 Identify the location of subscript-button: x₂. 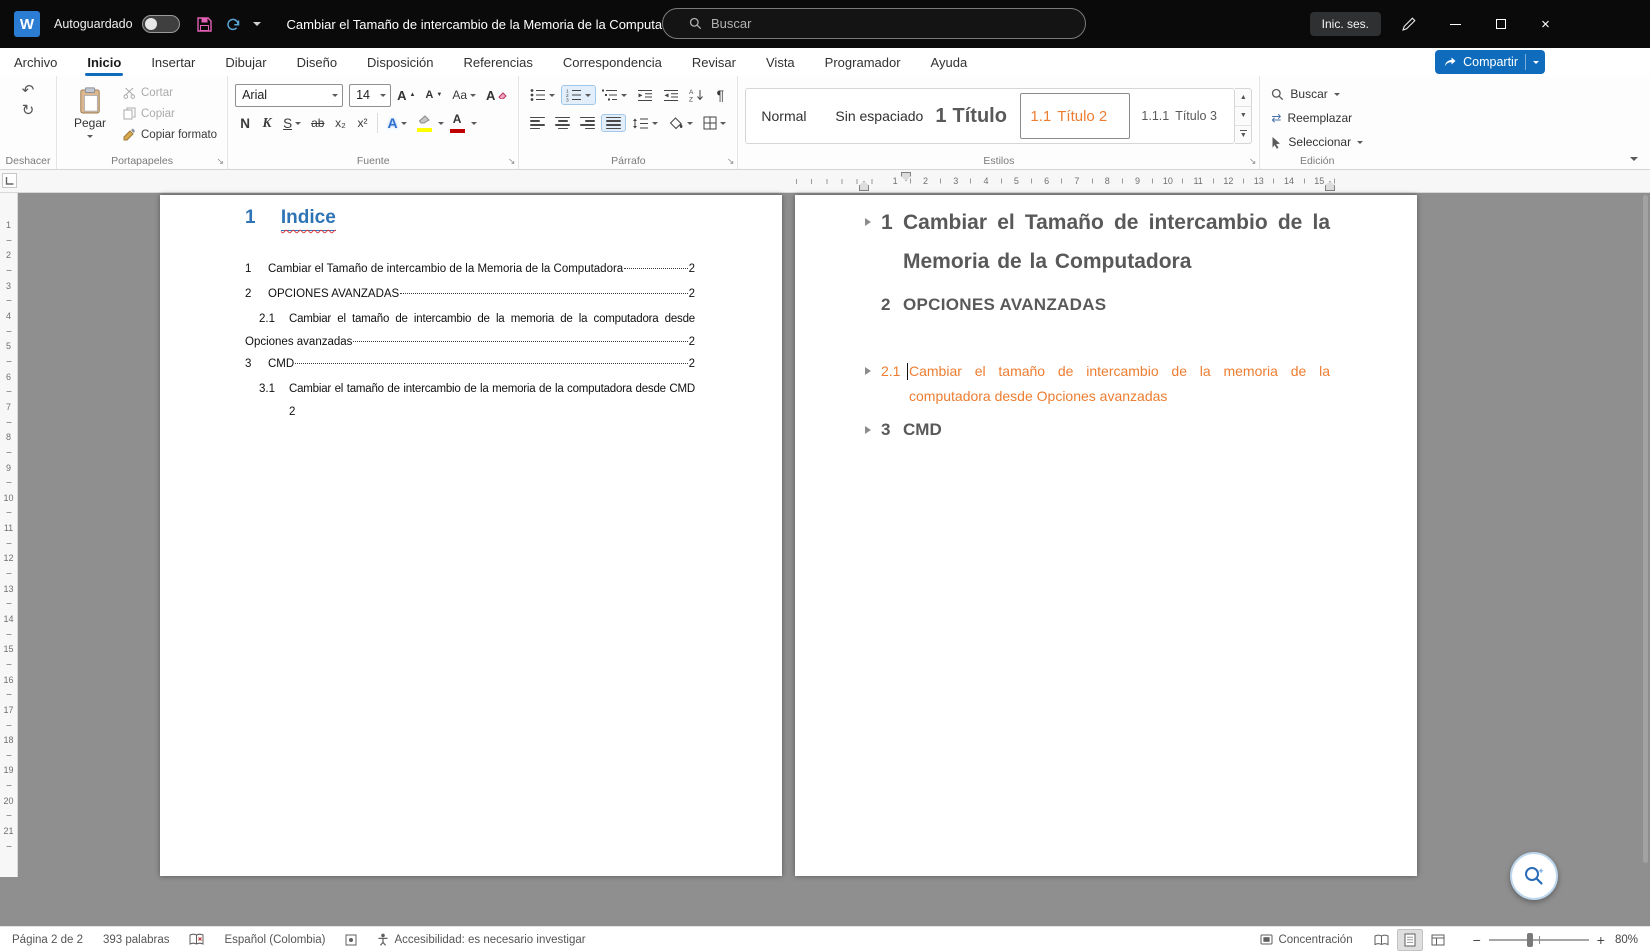
(340, 123).